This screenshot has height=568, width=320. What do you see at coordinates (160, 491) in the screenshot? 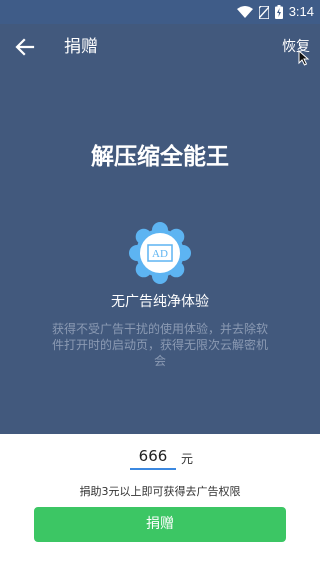
I see `donation-hint: 捐助3元以上即可获得去广告权限` at bounding box center [160, 491].